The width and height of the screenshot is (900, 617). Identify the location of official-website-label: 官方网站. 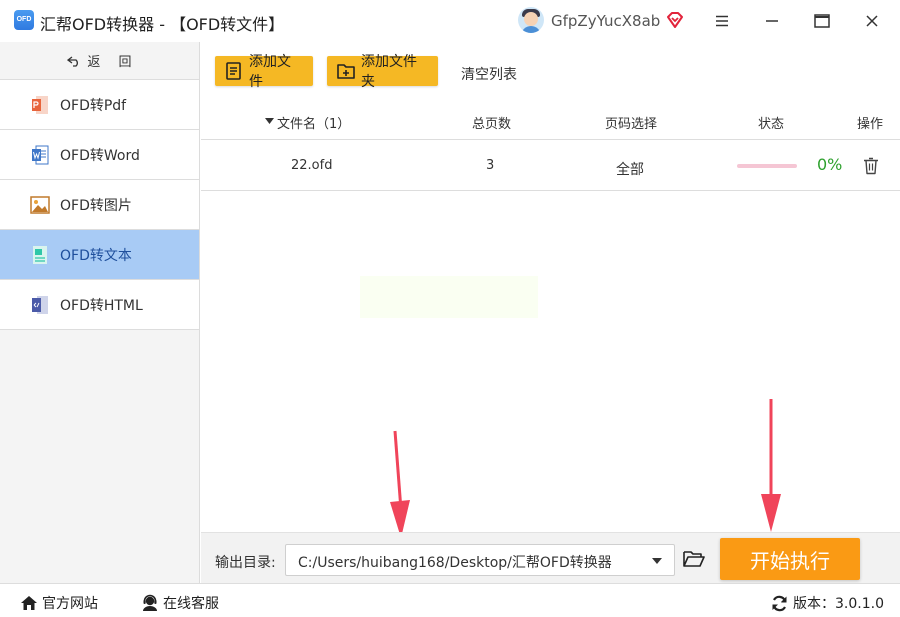
(70, 604).